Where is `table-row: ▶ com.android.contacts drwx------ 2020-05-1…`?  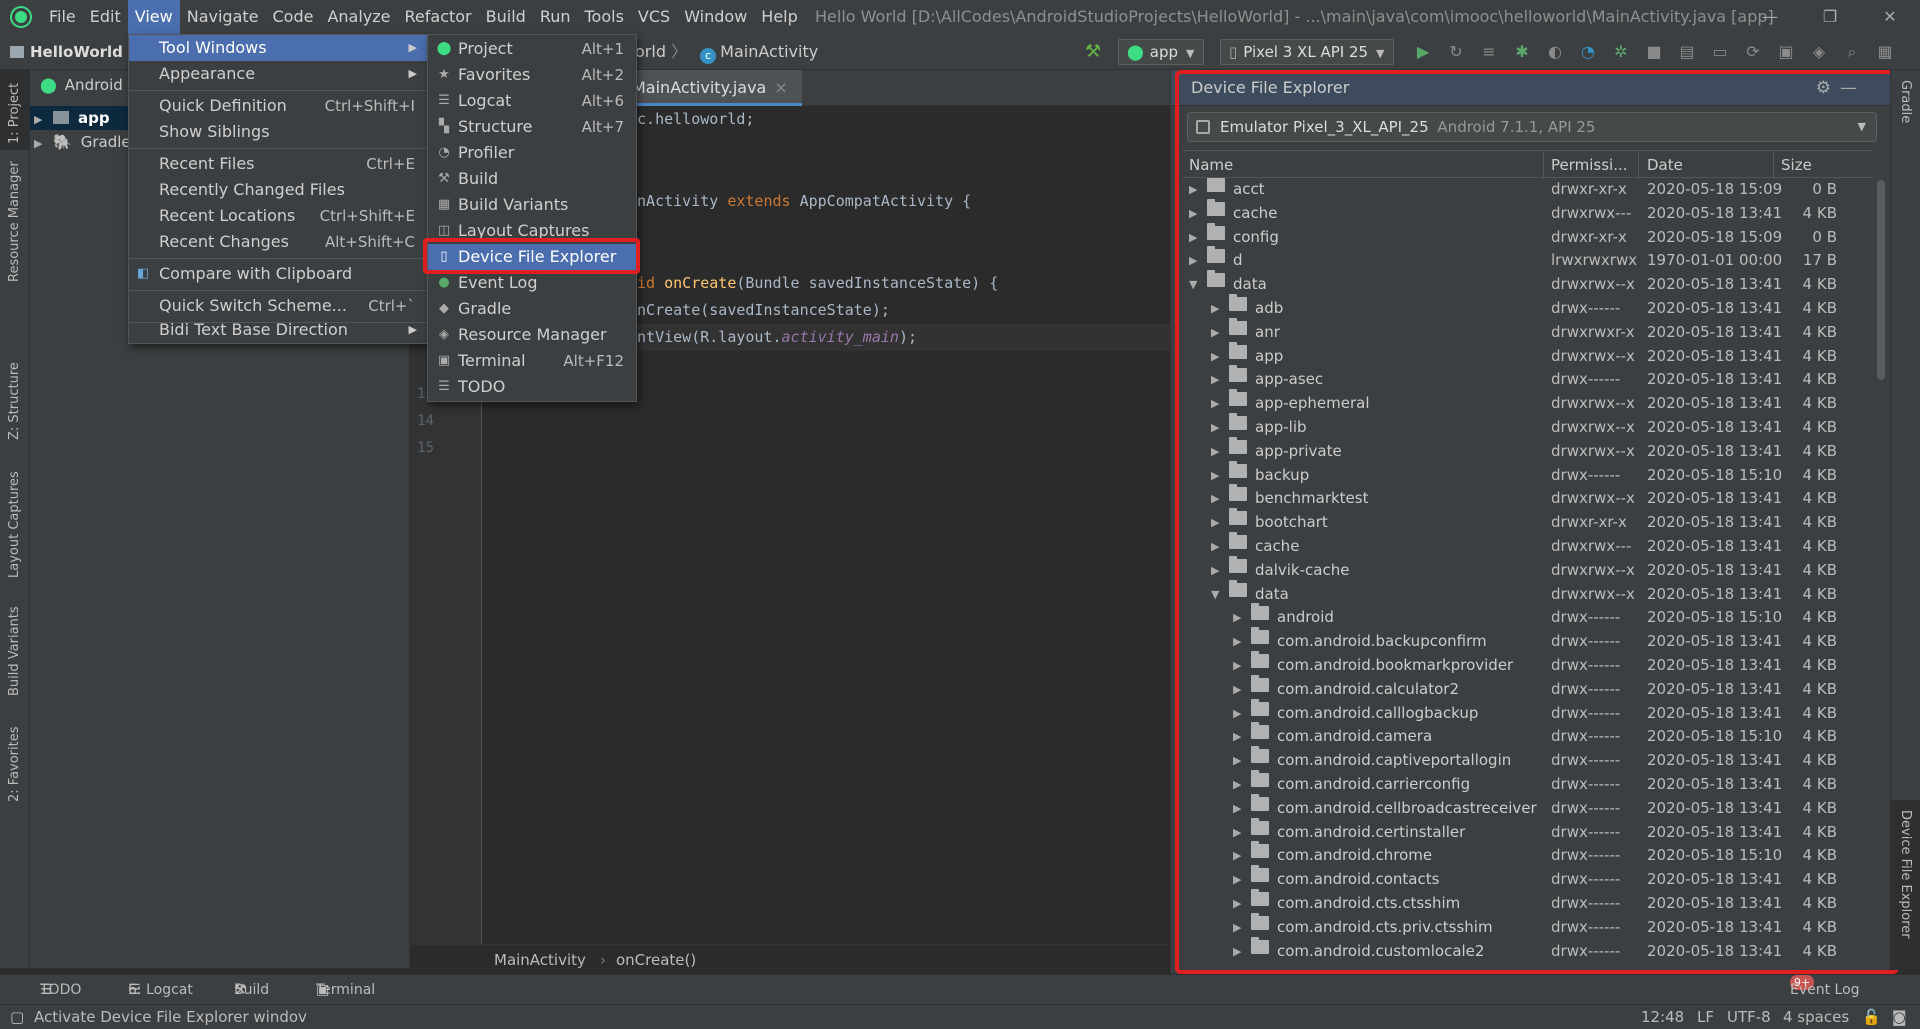
table-row: ▶ com.android.contacts drwx------ 2020-05-1… is located at coordinates (1528, 878).